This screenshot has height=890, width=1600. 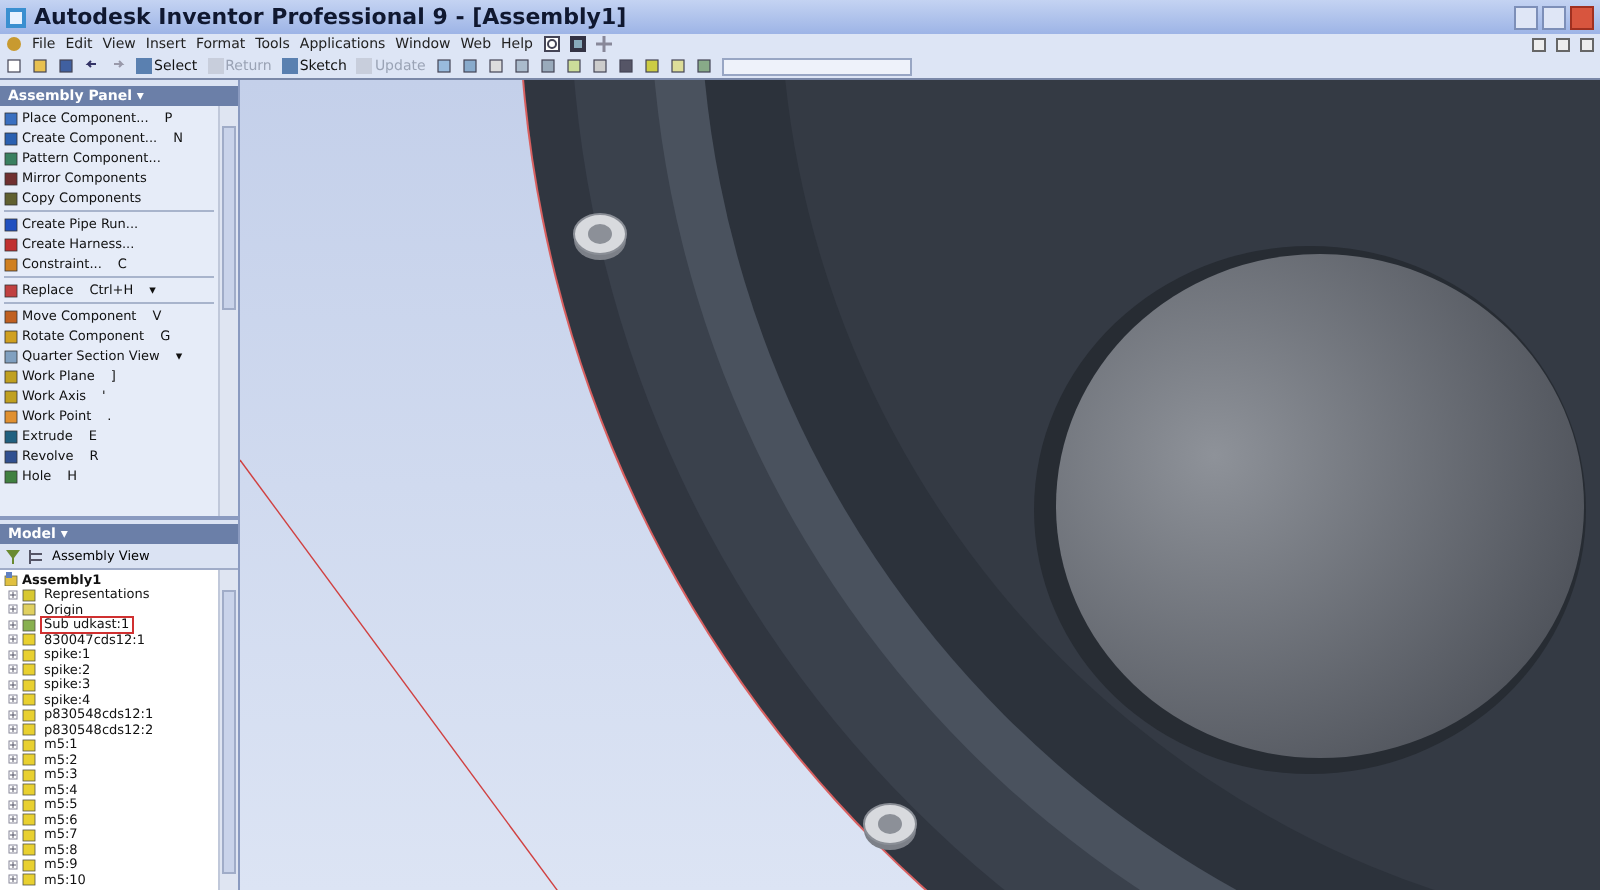 What do you see at coordinates (1587, 44) in the screenshot?
I see `doc-close-button` at bounding box center [1587, 44].